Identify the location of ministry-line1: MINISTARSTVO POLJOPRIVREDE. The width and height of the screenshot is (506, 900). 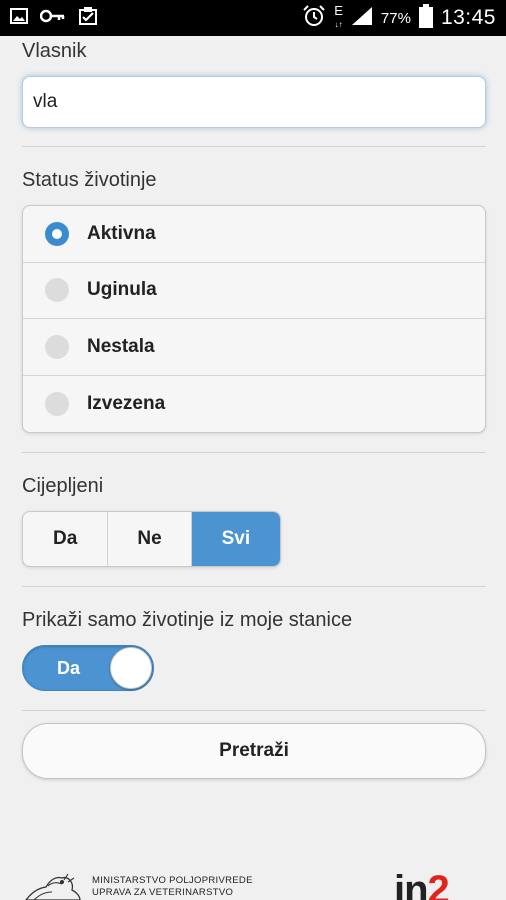
(172, 880).